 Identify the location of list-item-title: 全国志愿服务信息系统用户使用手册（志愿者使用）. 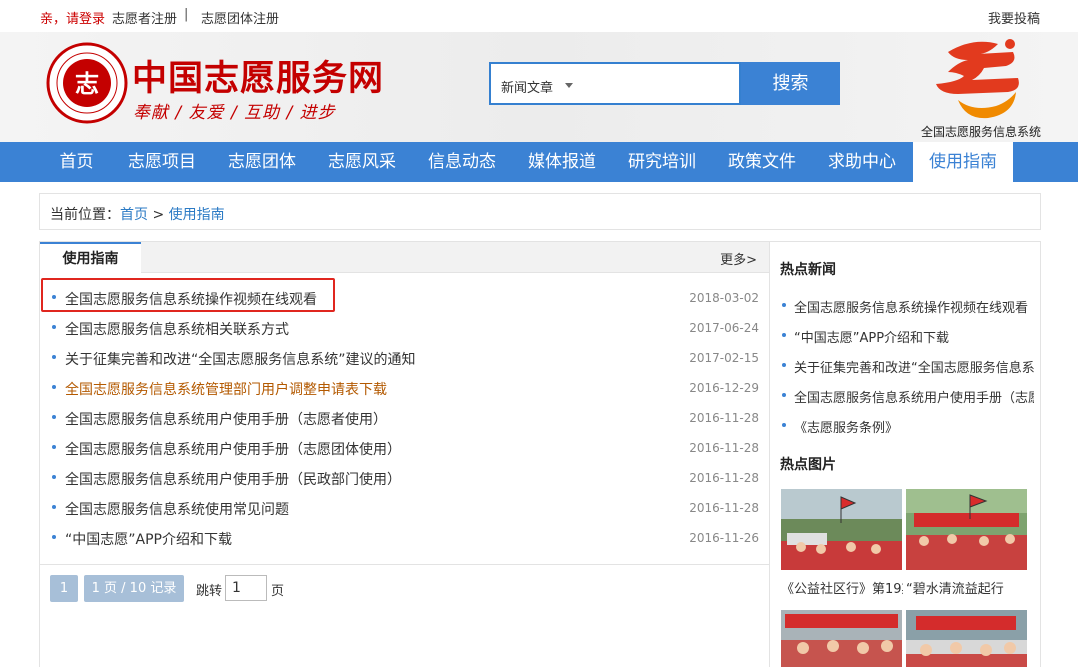
(226, 419).